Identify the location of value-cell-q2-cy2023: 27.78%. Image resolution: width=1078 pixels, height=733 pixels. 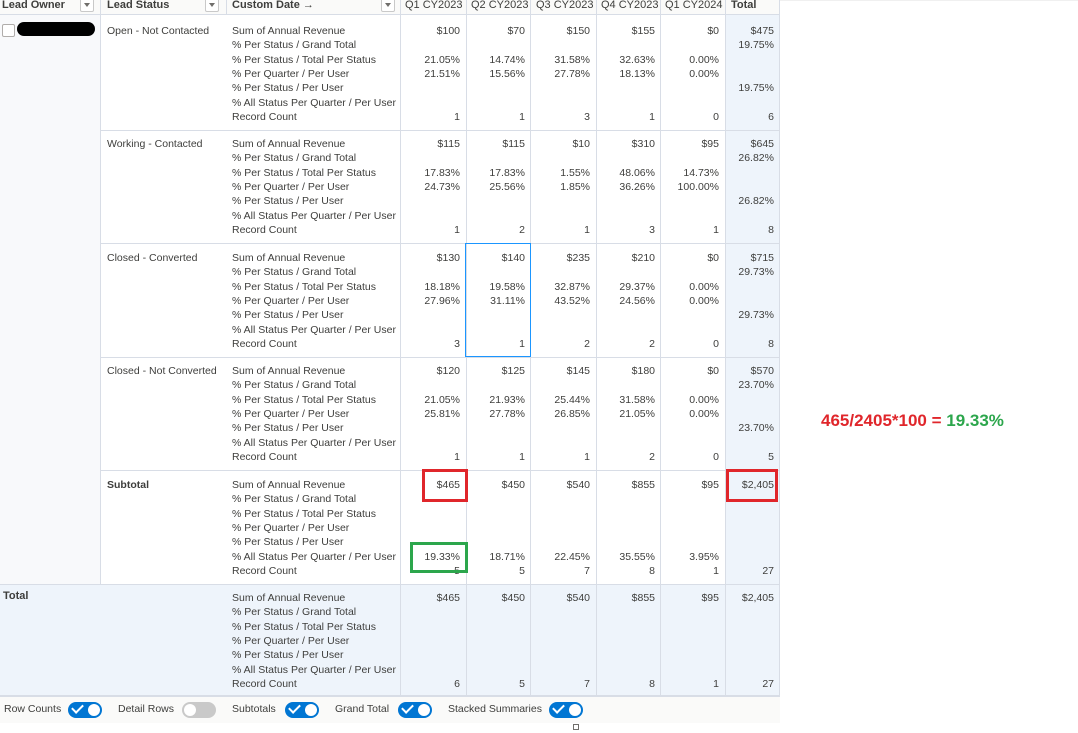
(495, 414).